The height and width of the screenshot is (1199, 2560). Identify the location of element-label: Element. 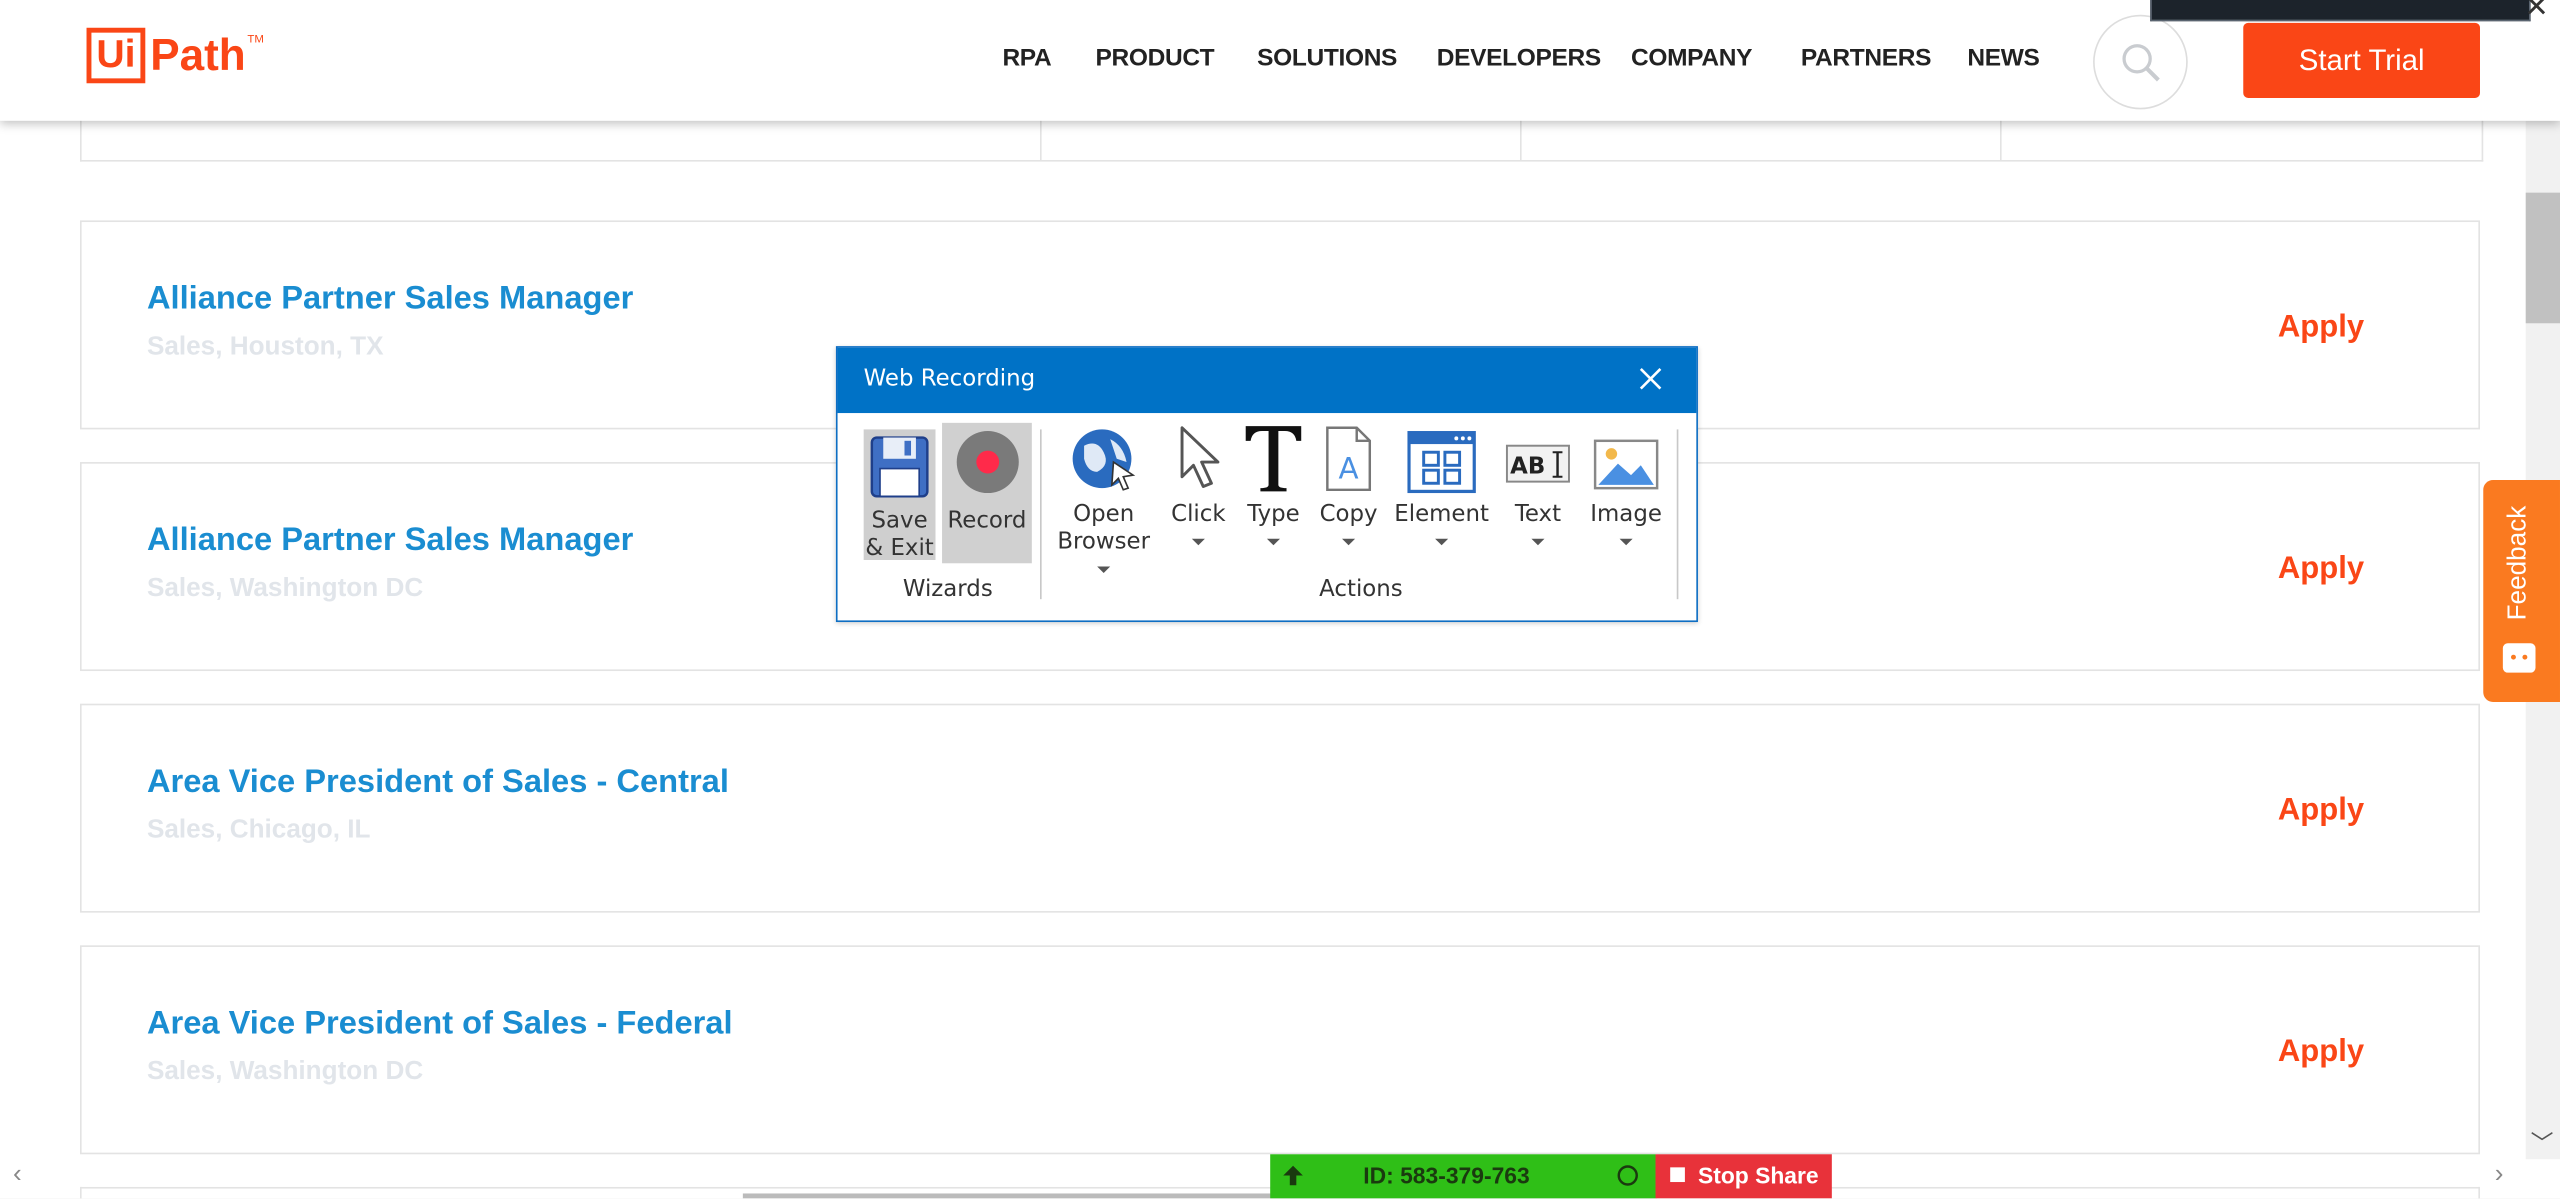
(1441, 514).